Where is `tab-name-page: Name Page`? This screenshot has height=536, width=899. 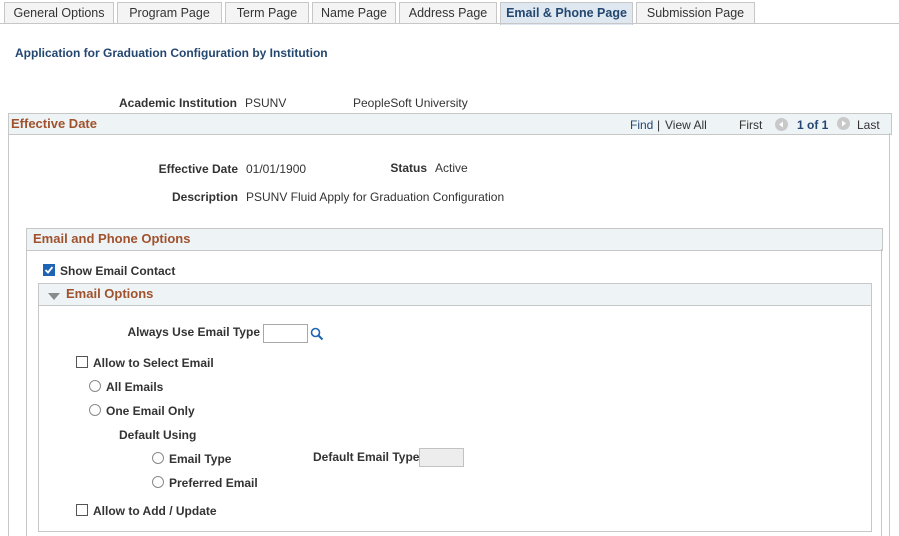
tab-name-page: Name Page is located at coordinates (354, 13).